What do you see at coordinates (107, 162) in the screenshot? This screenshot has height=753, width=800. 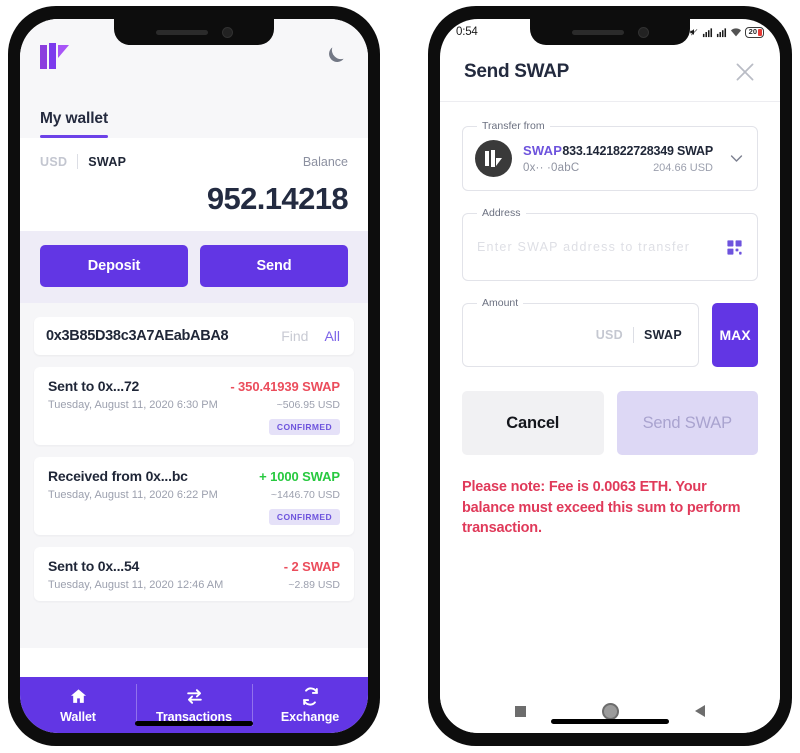 I see `currency-option-swap: SWAP` at bounding box center [107, 162].